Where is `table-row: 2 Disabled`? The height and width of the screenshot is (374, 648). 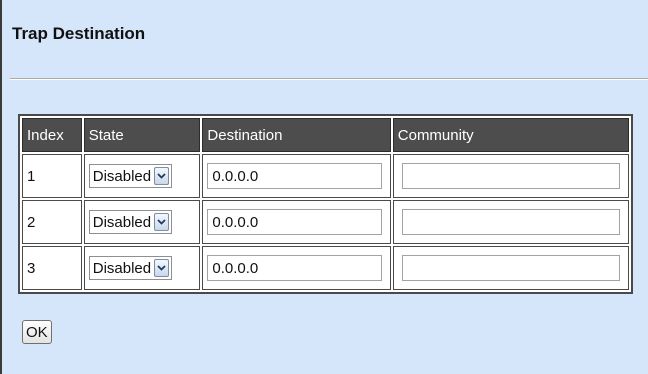
table-row: 2 Disabled is located at coordinates (325, 222).